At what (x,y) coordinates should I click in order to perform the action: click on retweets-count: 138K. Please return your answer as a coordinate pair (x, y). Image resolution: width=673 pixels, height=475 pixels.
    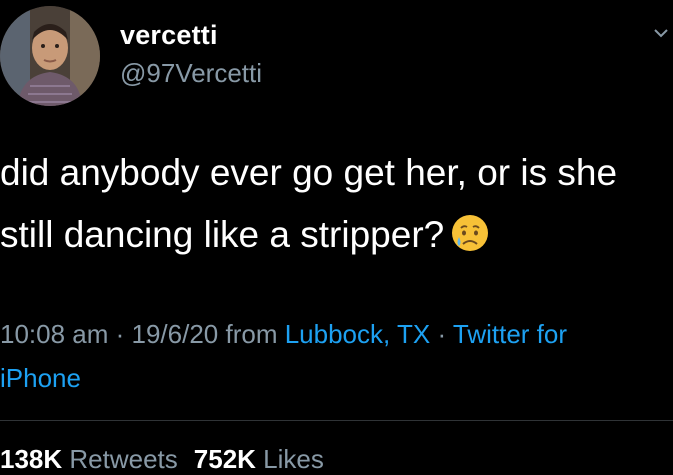
    Looking at the image, I should click on (31, 459).